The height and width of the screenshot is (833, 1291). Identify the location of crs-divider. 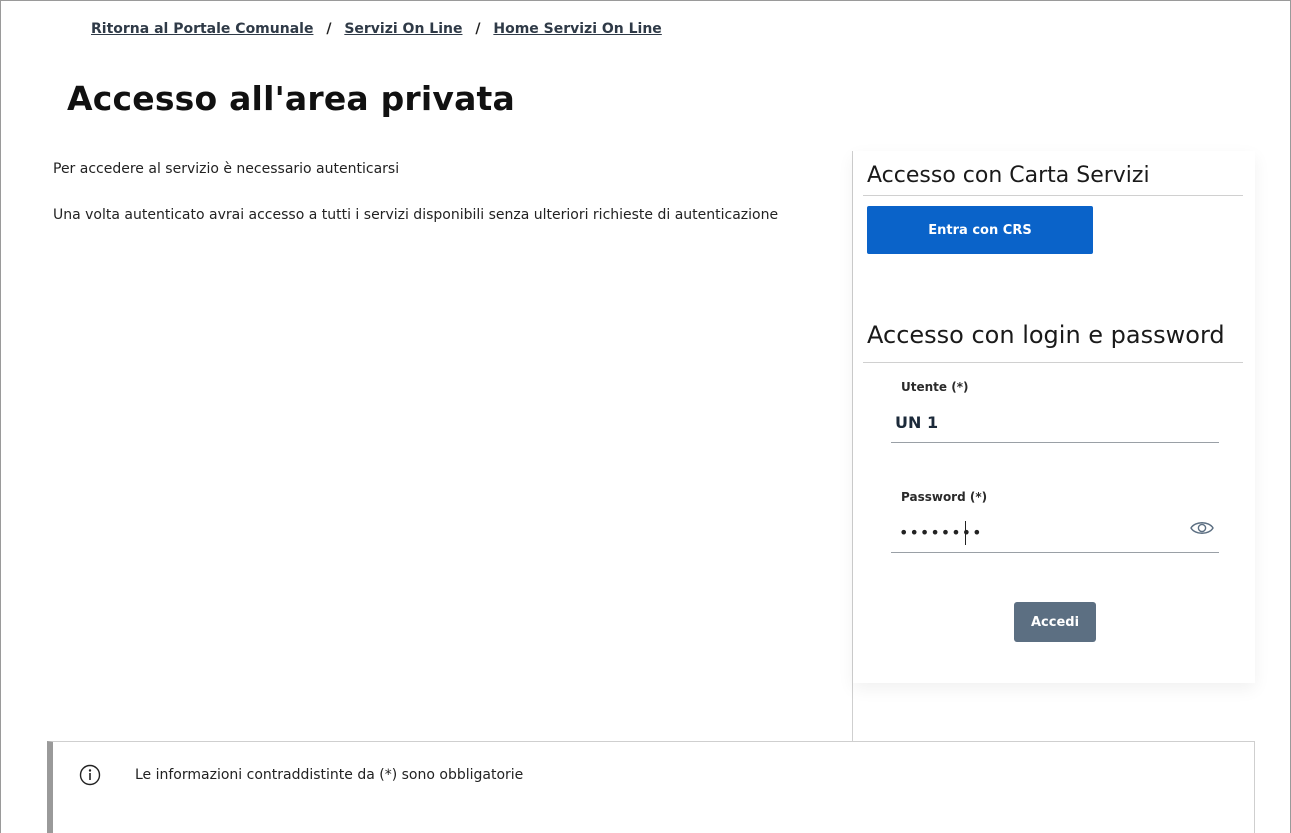
(1053, 195).